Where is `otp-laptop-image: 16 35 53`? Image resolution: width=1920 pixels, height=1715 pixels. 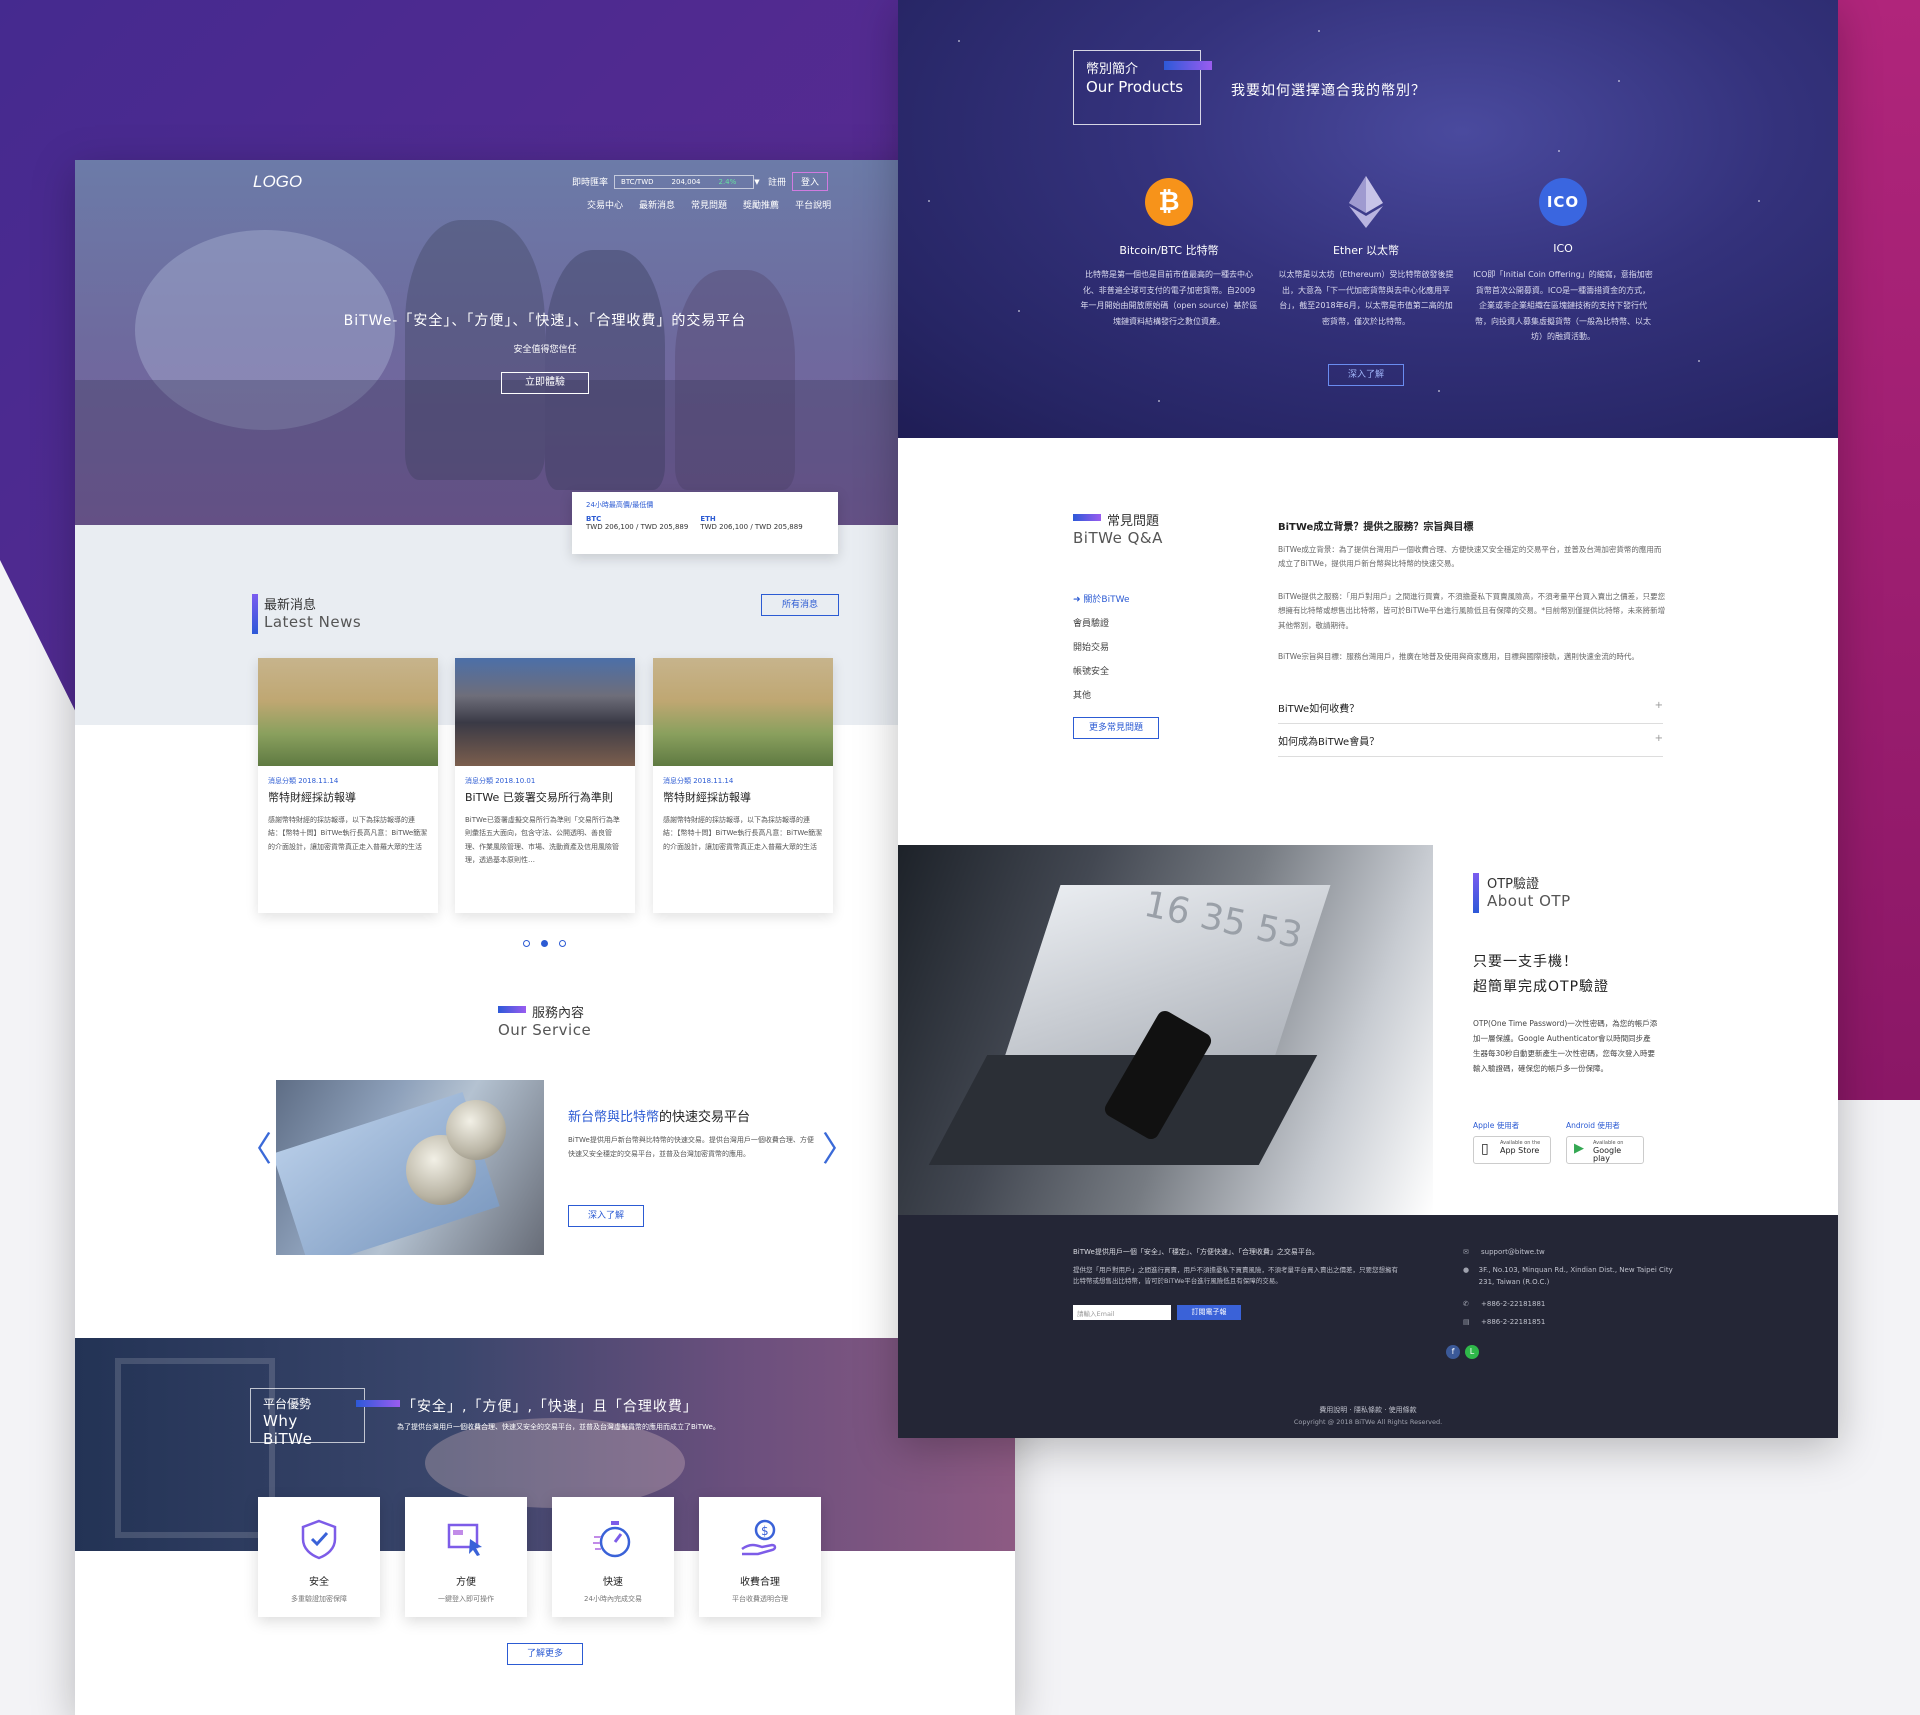 otp-laptop-image: 16 35 53 is located at coordinates (1165, 1030).